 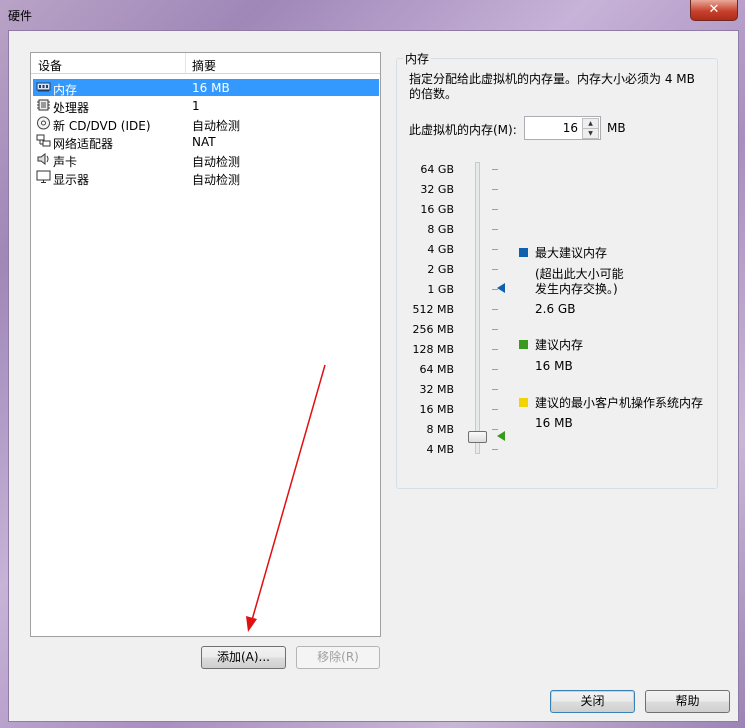 What do you see at coordinates (687, 701) in the screenshot?
I see `help-button: 帮助` at bounding box center [687, 701].